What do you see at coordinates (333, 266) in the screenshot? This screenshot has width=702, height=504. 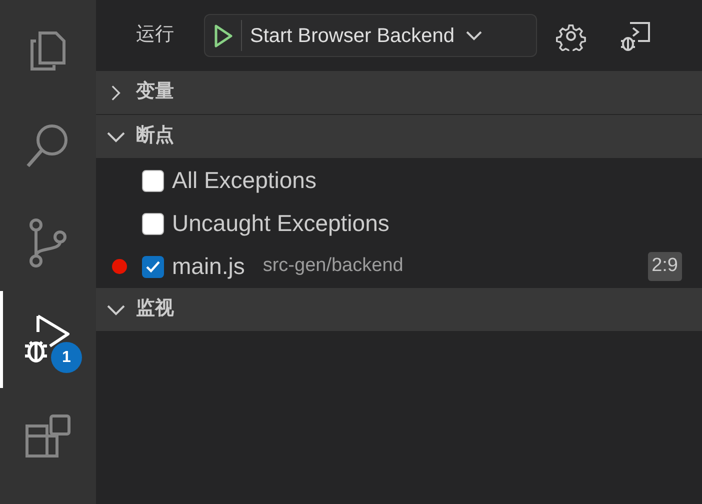 I see `file-path: src-gen/backend` at bounding box center [333, 266].